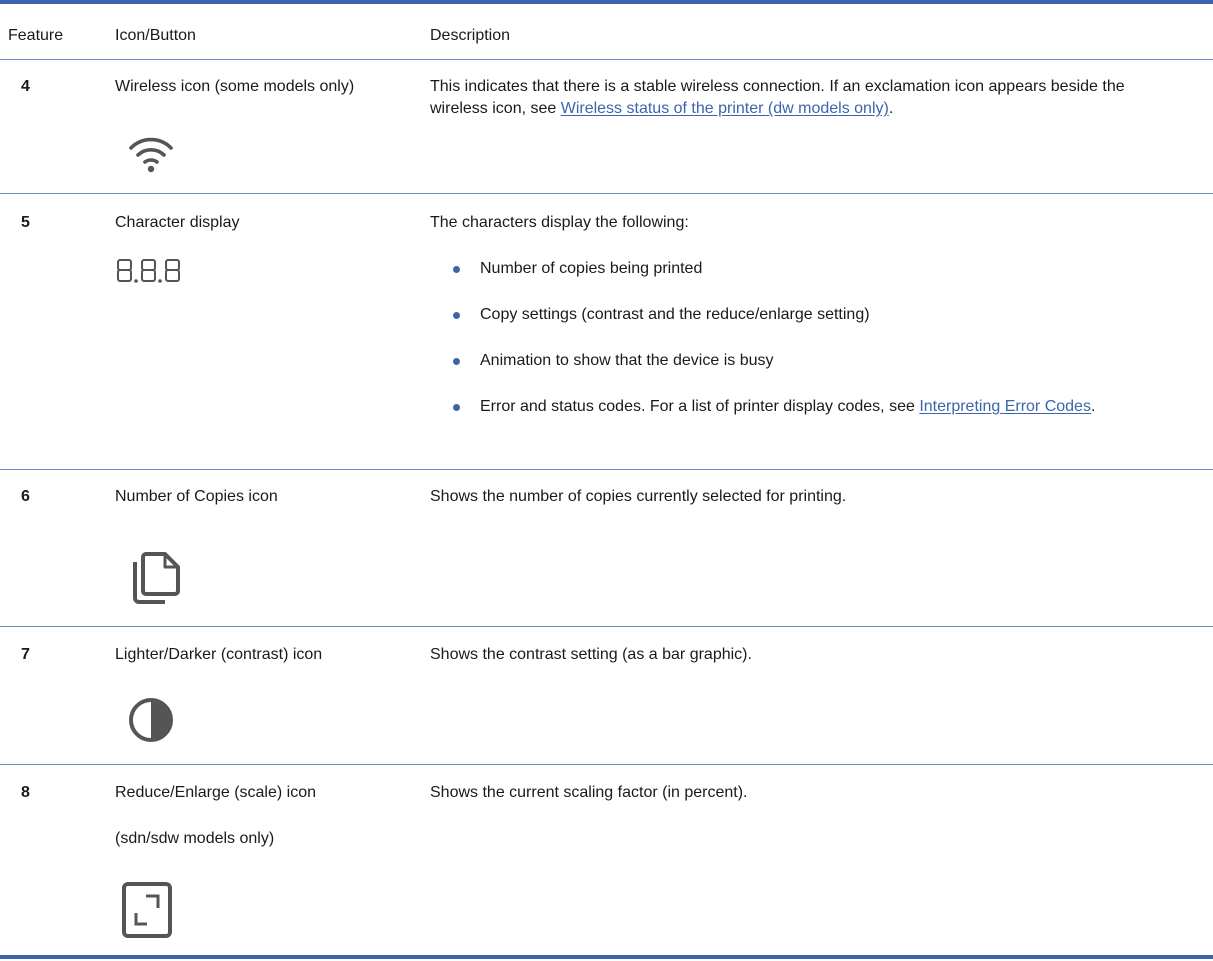 This screenshot has width=1213, height=961. I want to click on wifi-icon, so click(151, 155).